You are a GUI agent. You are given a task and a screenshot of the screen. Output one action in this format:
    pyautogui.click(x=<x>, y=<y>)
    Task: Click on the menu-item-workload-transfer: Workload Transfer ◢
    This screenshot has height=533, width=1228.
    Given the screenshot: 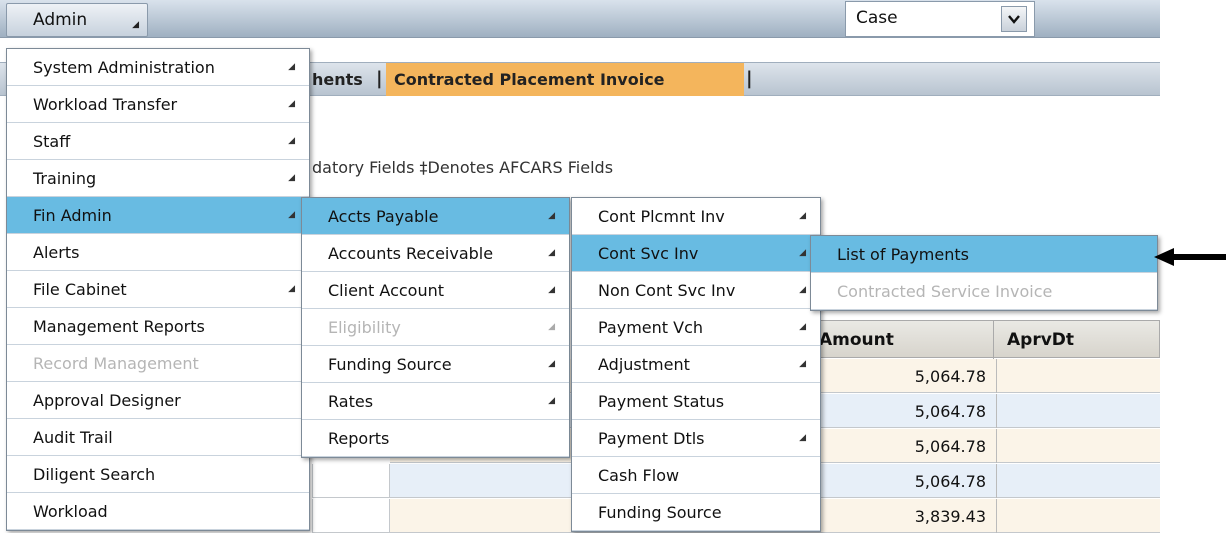 What is the action you would take?
    pyautogui.click(x=158, y=104)
    